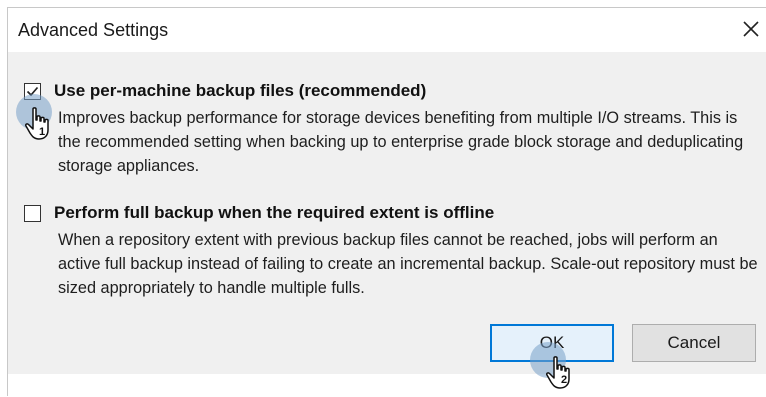 This screenshot has width=766, height=397. I want to click on step-marker-2: 2, so click(564, 380).